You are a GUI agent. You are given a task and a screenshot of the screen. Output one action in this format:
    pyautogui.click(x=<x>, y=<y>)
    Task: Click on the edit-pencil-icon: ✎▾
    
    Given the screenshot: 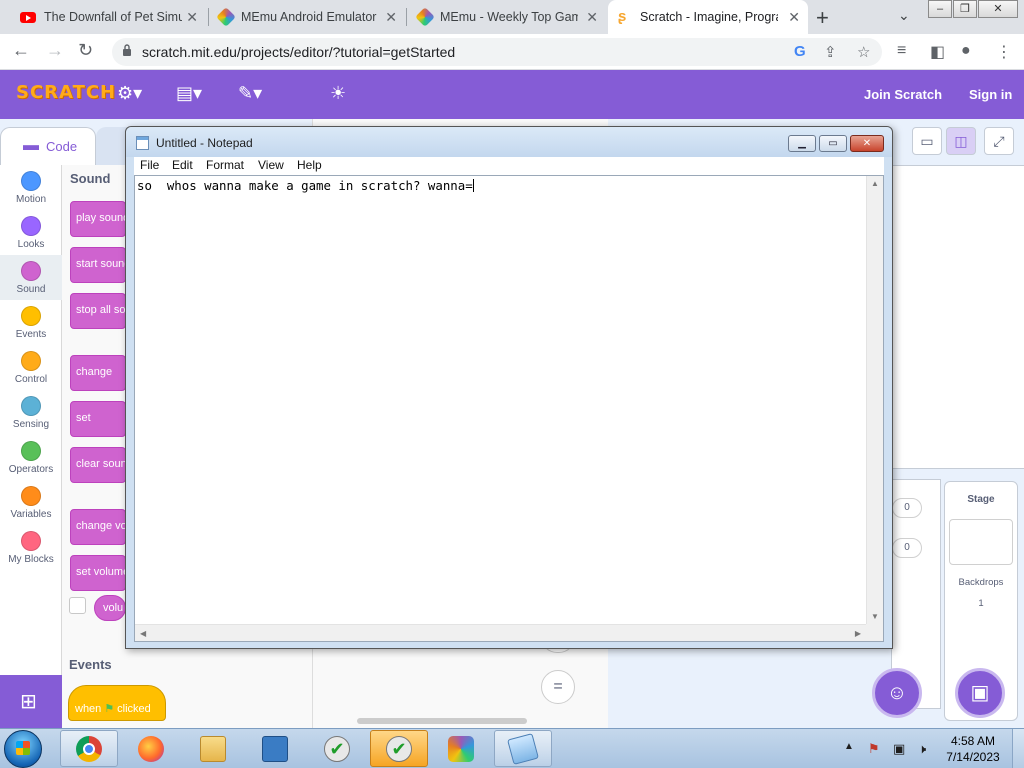 What is the action you would take?
    pyautogui.click(x=250, y=93)
    